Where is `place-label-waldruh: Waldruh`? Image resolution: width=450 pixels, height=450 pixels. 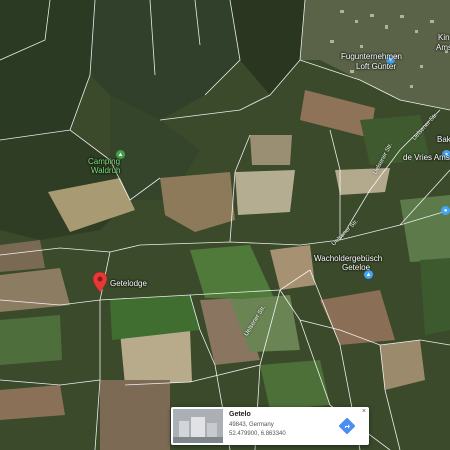
place-label-waldruh: Waldruh is located at coordinates (106, 170).